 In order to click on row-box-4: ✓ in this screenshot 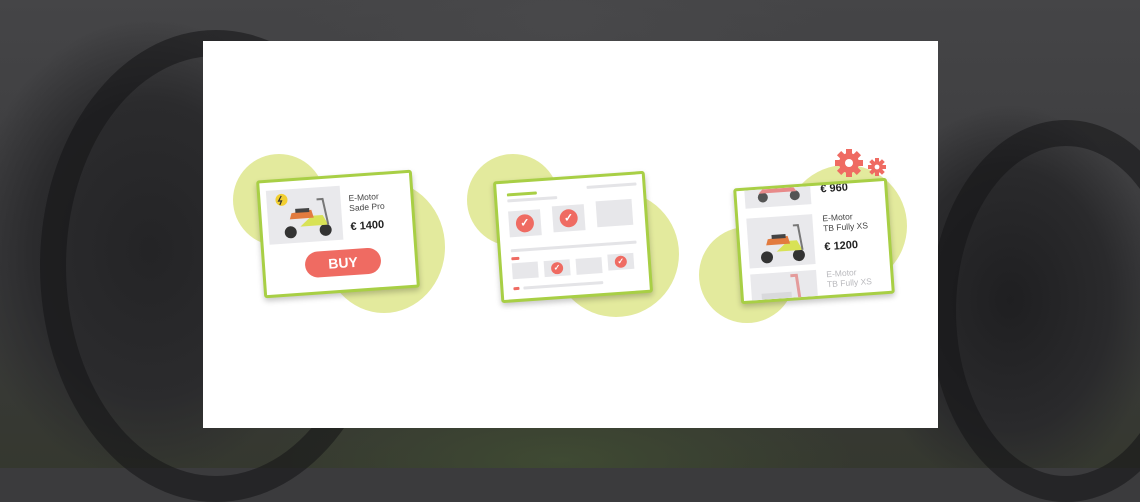, I will do `click(621, 261)`.